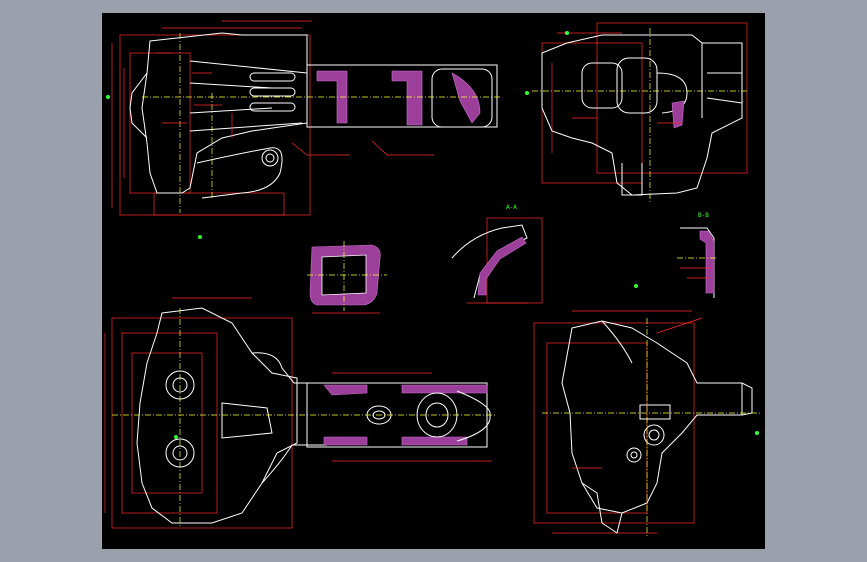 The height and width of the screenshot is (562, 867). Describe the element at coordinates (511, 207) in the screenshot. I see `section-a-title: A-A` at that location.